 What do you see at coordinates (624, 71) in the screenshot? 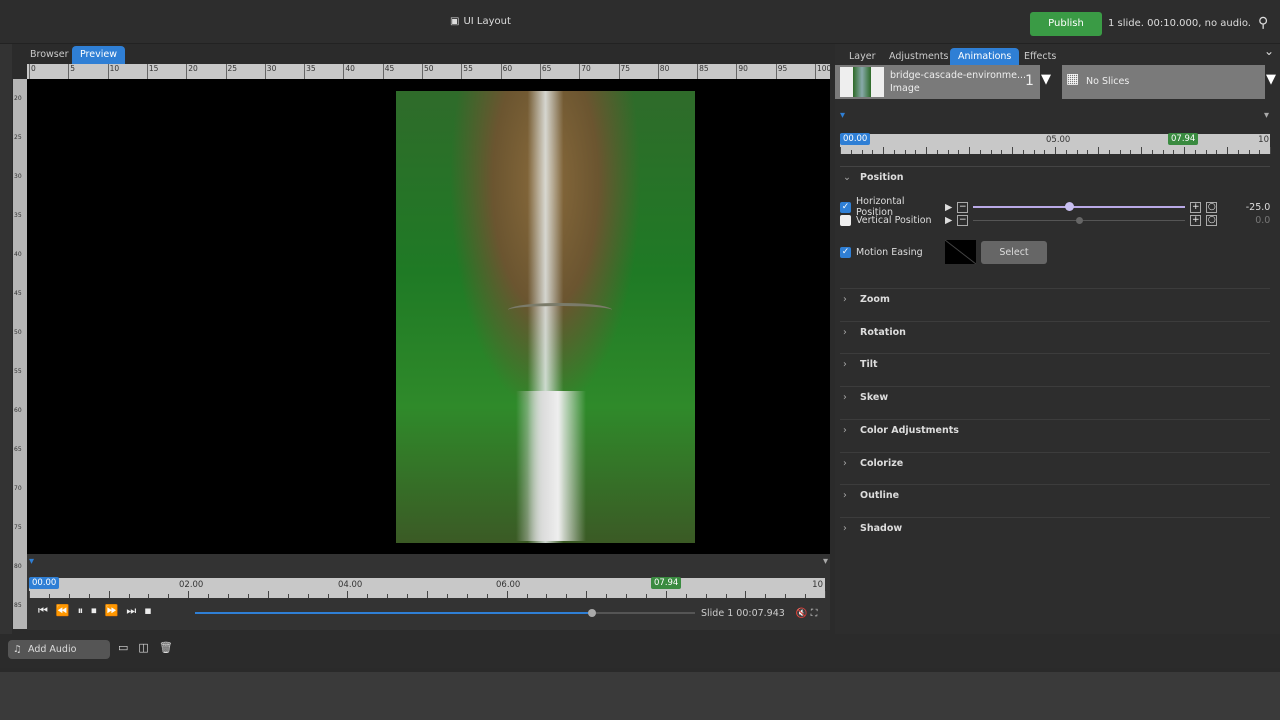
I see `ruler-tick-label: 75` at bounding box center [624, 71].